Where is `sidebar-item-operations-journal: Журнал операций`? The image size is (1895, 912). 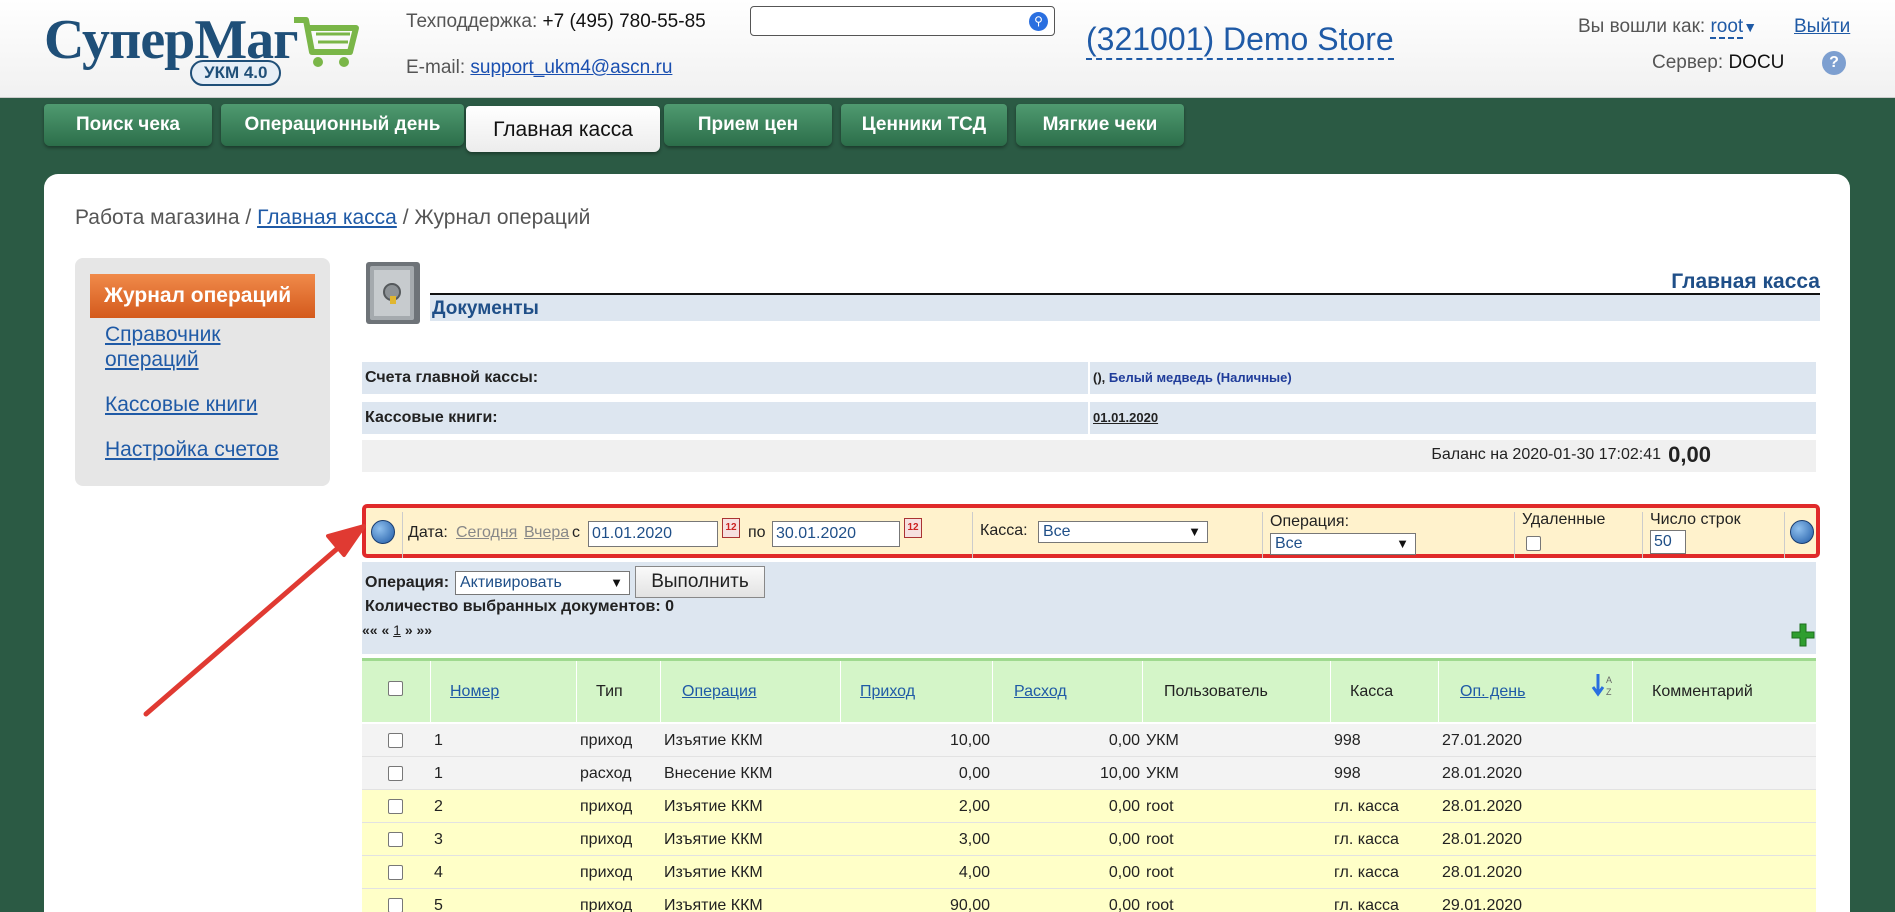
sidebar-item-operations-journal: Журнал операций is located at coordinates (202, 296).